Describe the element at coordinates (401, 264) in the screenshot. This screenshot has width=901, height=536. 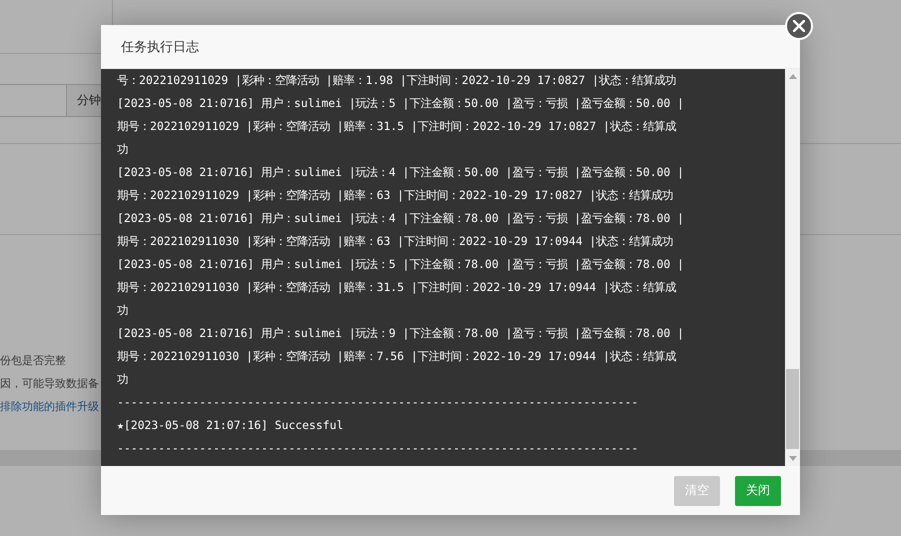
I see `log-line: [2023-05-08 21:0716] 用户：sulimei |玩法：5 |下注金额：78.00 |盈亏：亏损 |盈亏金额：78.00 |` at that location.